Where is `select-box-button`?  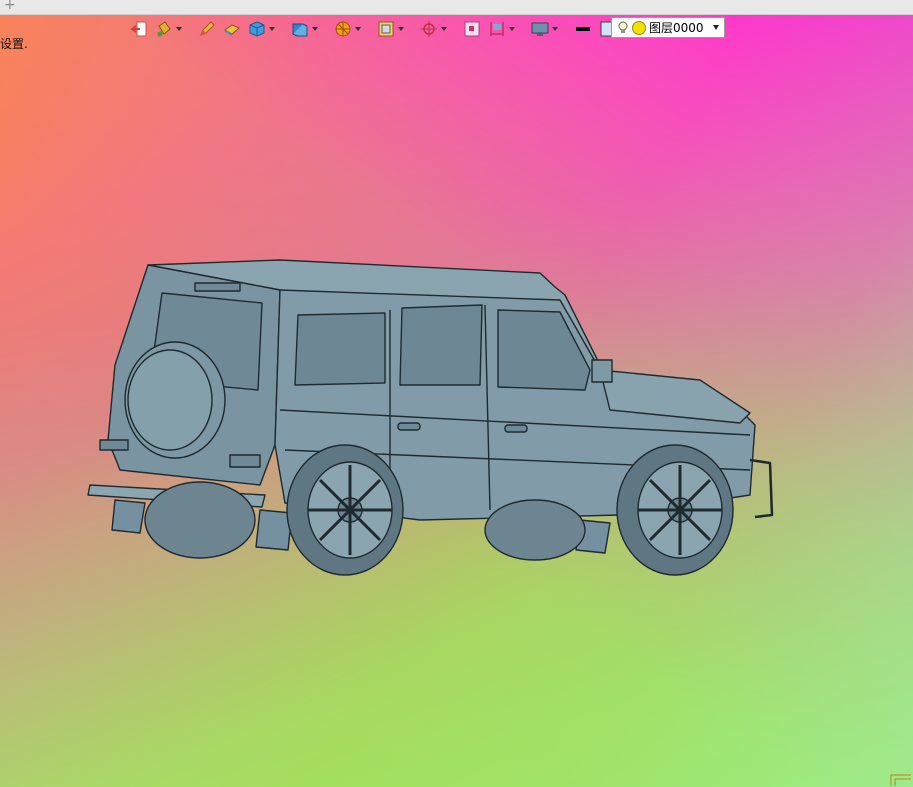
select-box-button is located at coordinates (472, 29).